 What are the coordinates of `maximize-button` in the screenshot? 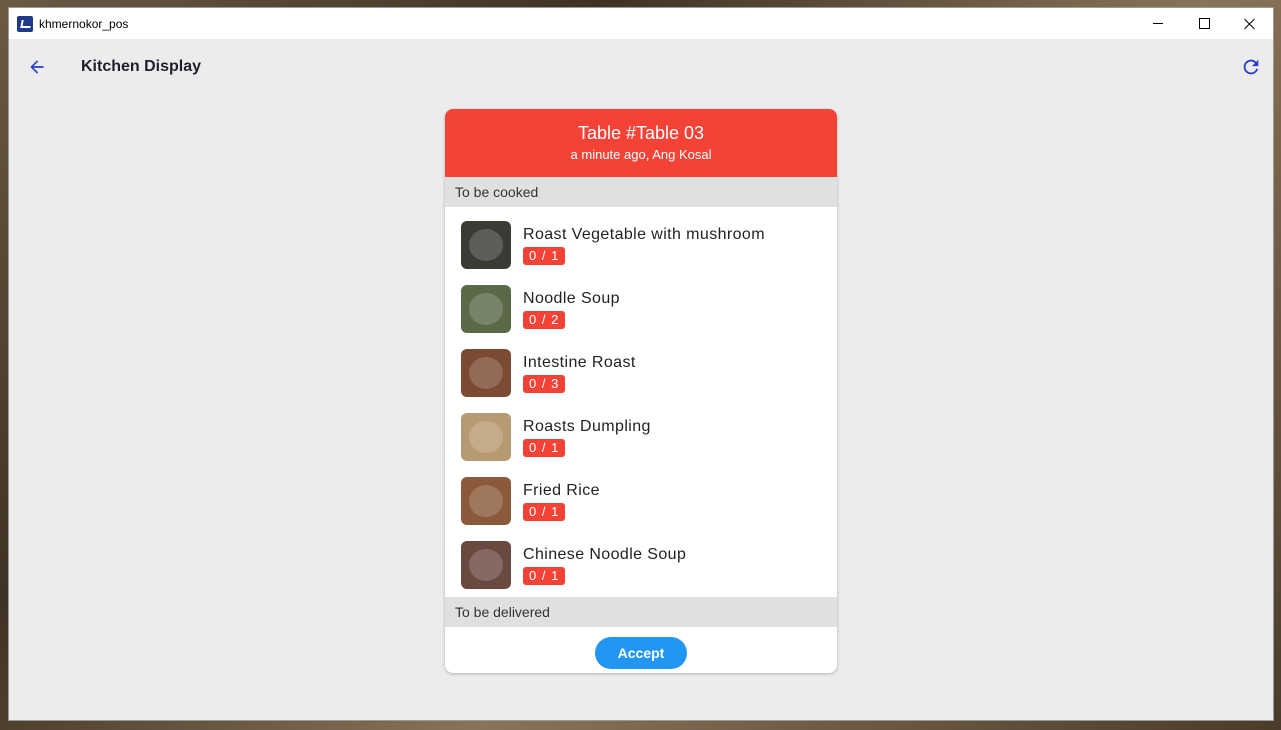 It's located at (1204, 23).